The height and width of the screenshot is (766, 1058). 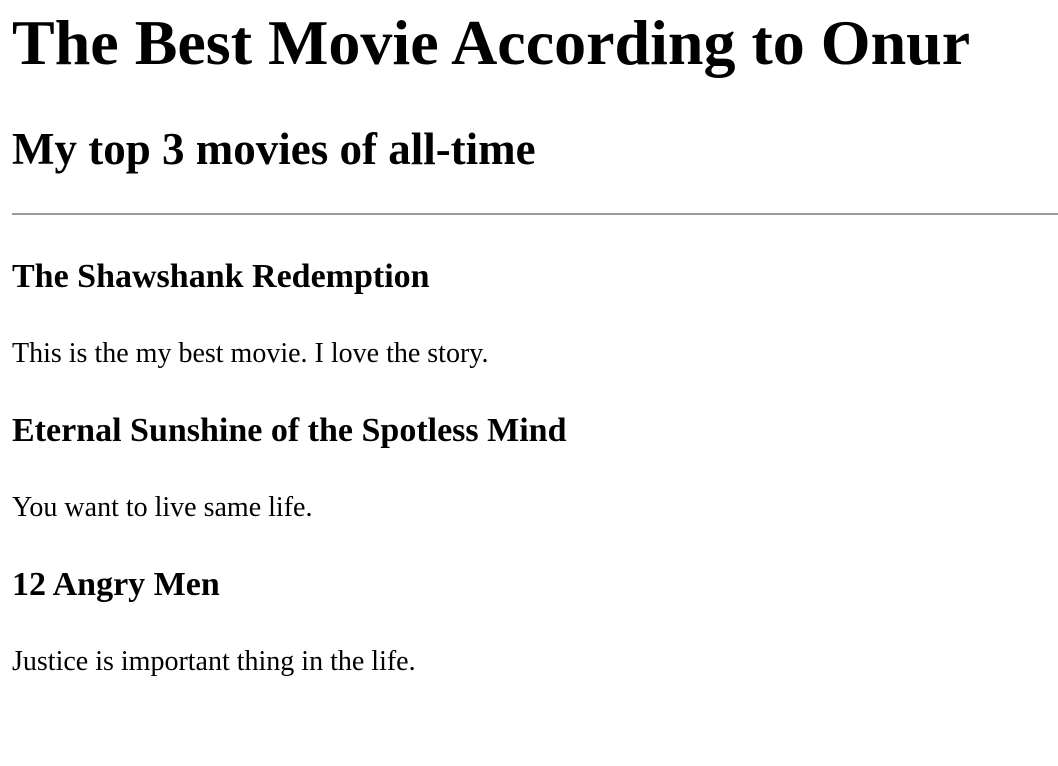 What do you see at coordinates (162, 507) in the screenshot?
I see `movie-description: You want to live same life.` at bounding box center [162, 507].